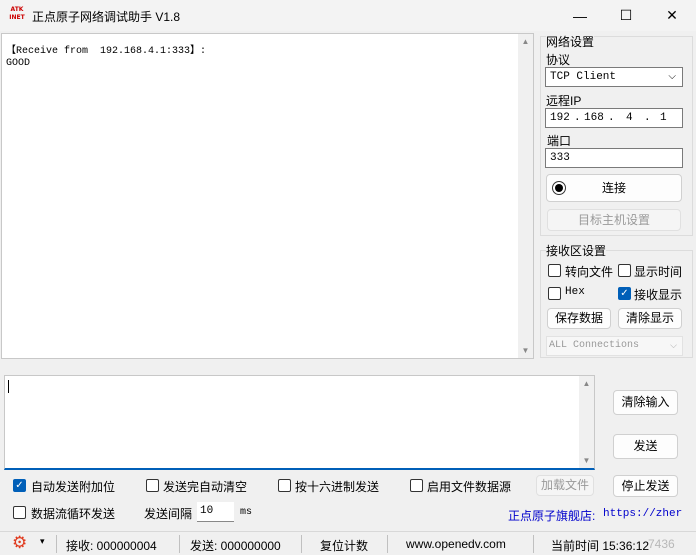  I want to click on recv-show-label: 接收显示, so click(658, 295).